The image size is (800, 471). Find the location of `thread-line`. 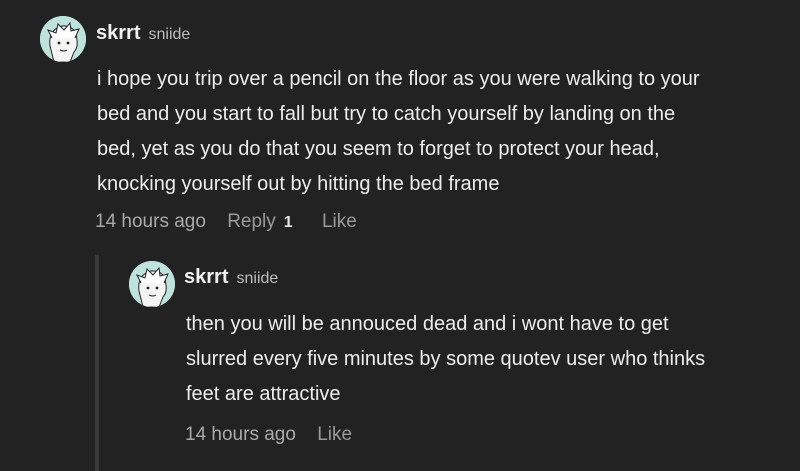

thread-line is located at coordinates (97, 363).